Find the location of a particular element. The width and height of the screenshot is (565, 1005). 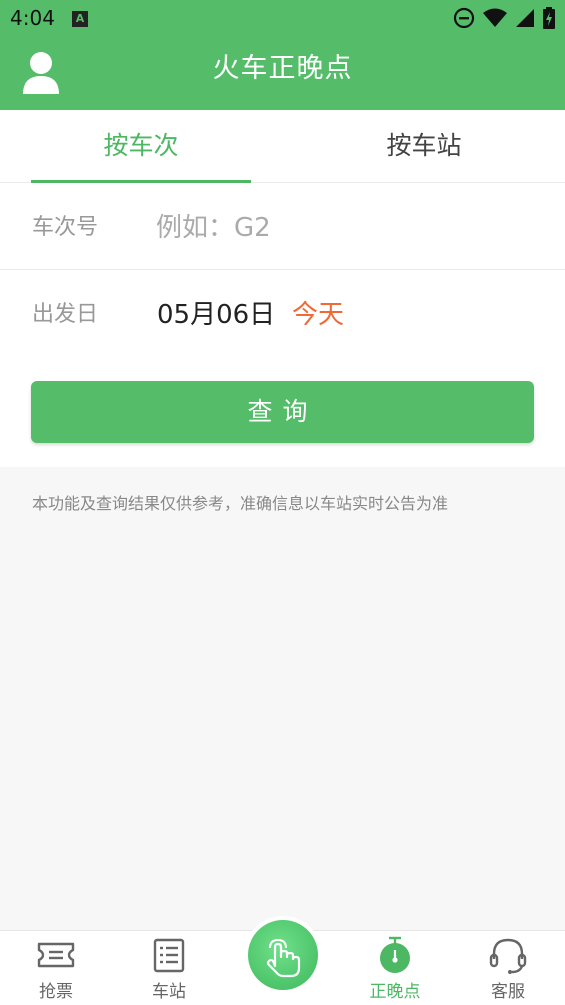

tab-bar: 按车次 按车站 is located at coordinates (282, 146).